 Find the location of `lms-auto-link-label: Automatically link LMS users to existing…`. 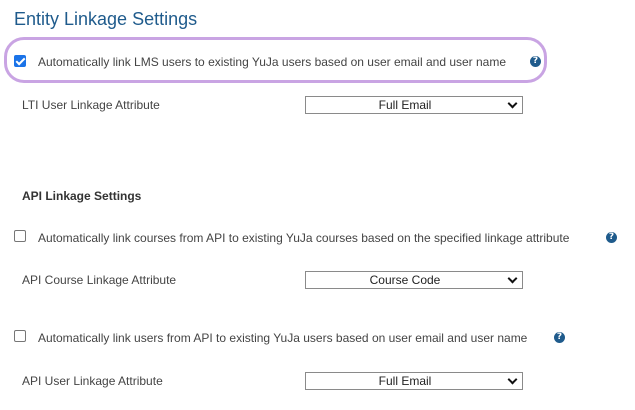

lms-auto-link-label: Automatically link LMS users to existing… is located at coordinates (272, 62).